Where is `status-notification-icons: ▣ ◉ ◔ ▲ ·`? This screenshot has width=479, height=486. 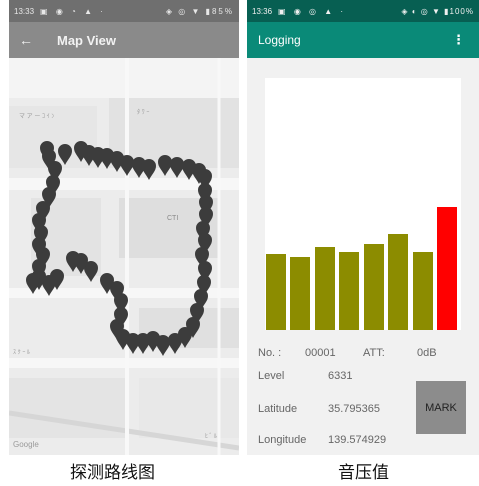
status-notification-icons: ▣ ◉ ◔ ▲ · is located at coordinates (73, 11).